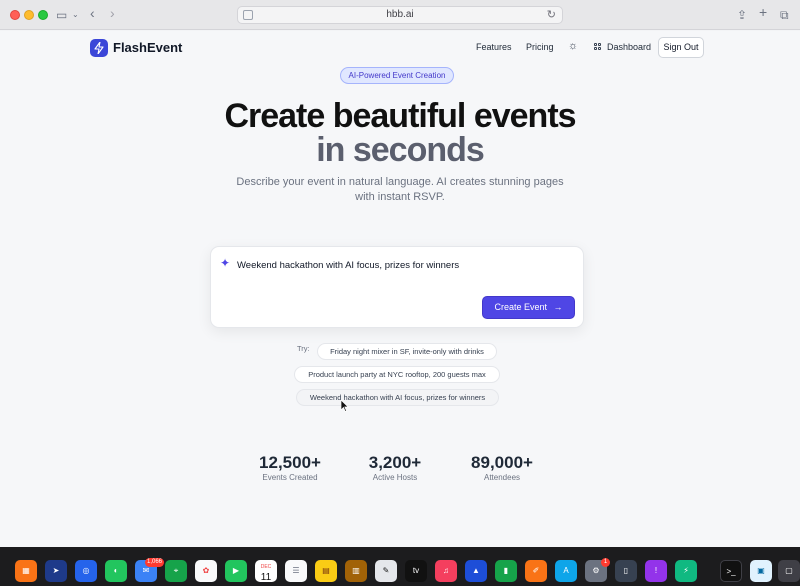 The height and width of the screenshot is (586, 800). Describe the element at coordinates (206, 571) in the screenshot. I see `photos-icon: ✿` at that location.